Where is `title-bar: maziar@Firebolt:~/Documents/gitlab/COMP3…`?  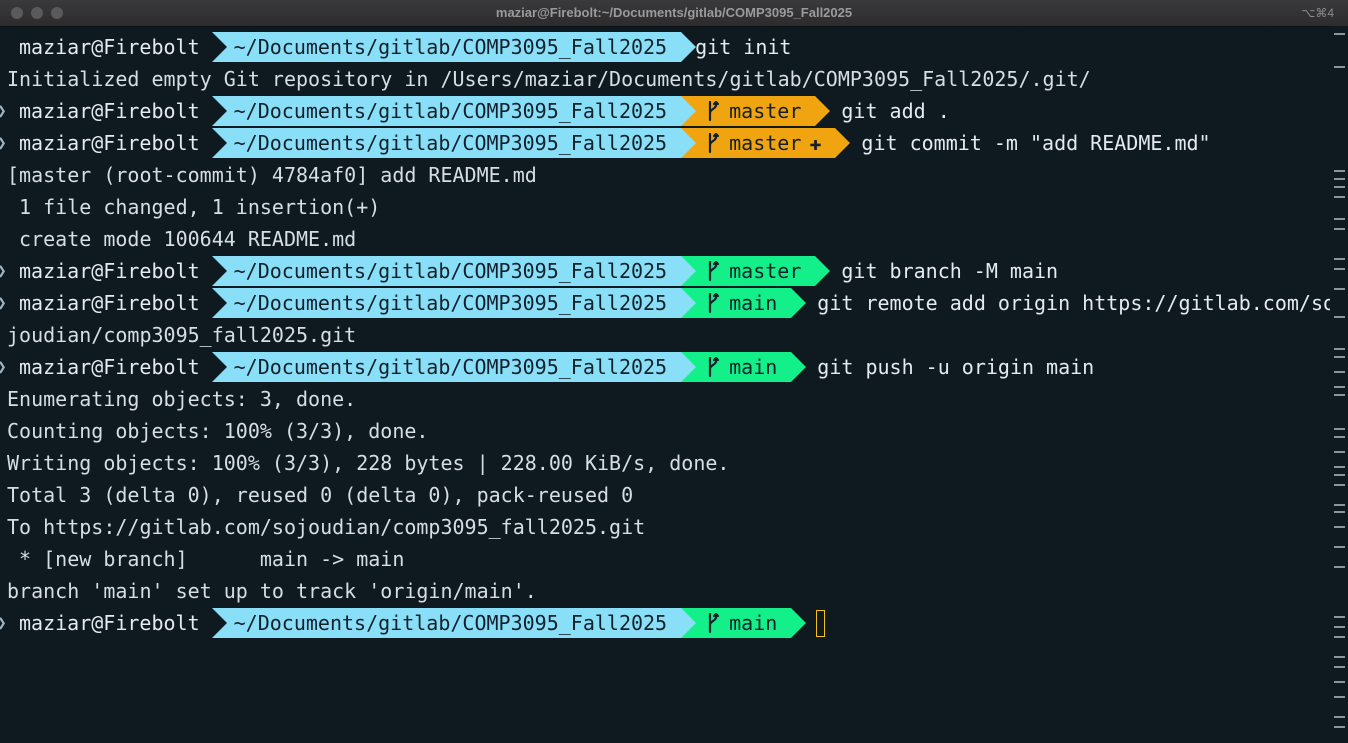 title-bar: maziar@Firebolt:~/Documents/gitlab/COMP3… is located at coordinates (674, 13).